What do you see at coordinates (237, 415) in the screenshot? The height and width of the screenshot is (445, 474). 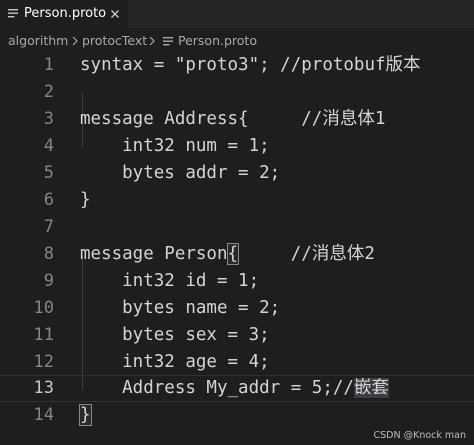 I see `code-line: 14 }` at bounding box center [237, 415].